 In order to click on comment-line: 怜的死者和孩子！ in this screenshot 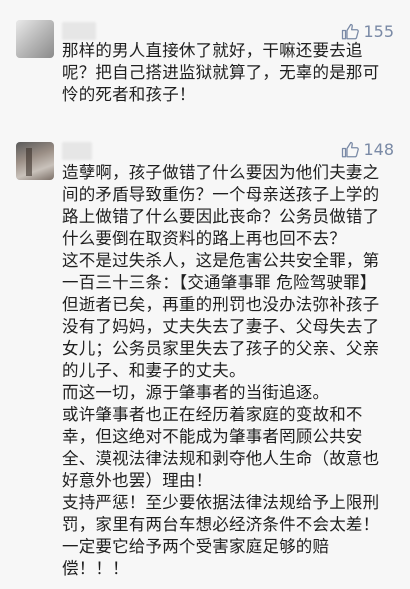, I will do `click(129, 94)`.